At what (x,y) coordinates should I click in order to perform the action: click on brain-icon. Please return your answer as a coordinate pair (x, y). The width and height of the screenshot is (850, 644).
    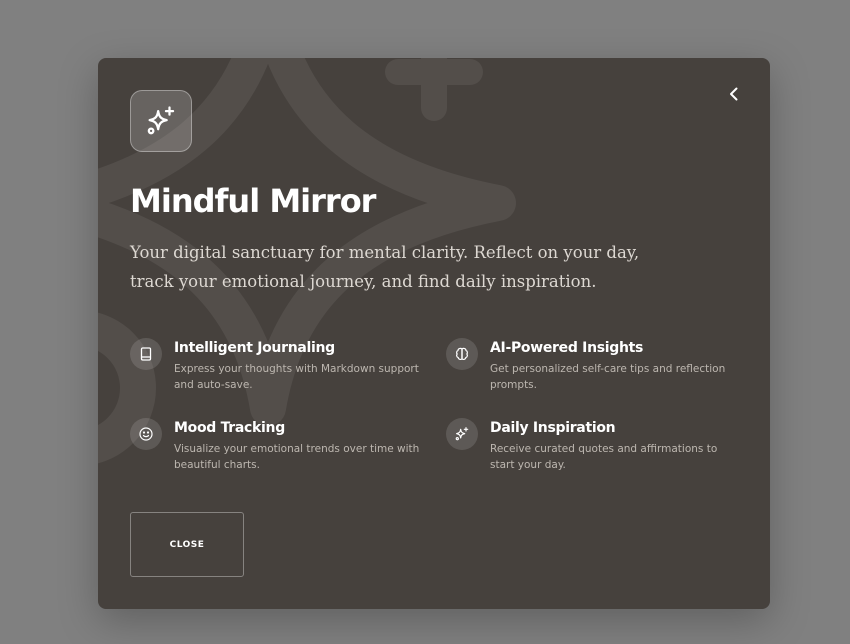
    Looking at the image, I should click on (462, 354).